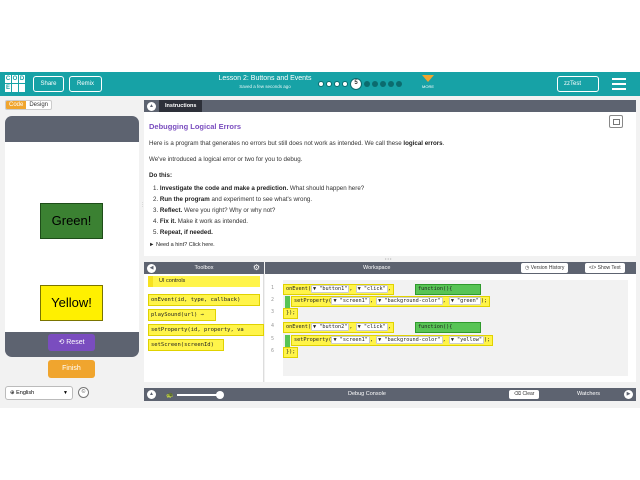 Image resolution: width=640 pixels, height=480 pixels. I want to click on instructions-header: ▲ Instructions, so click(390, 106).